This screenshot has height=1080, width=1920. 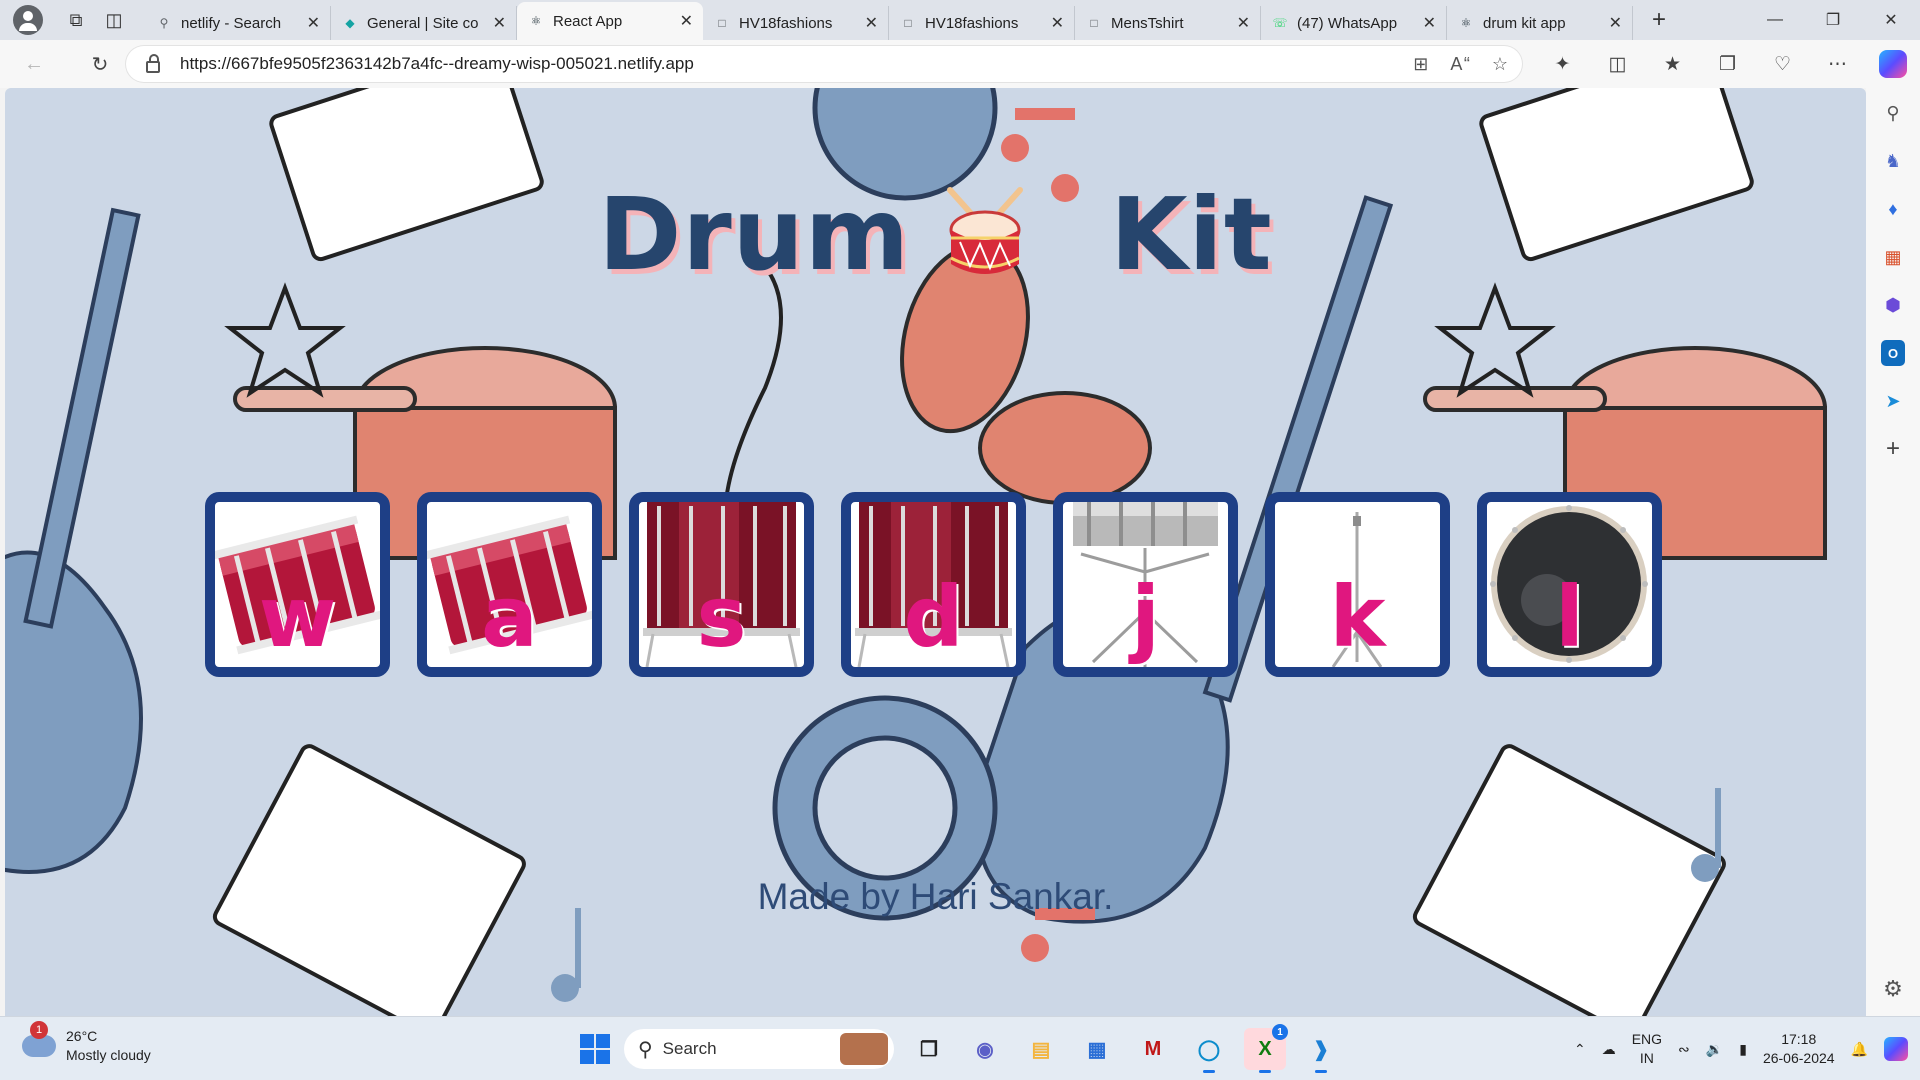 What do you see at coordinates (935, 896) in the screenshot?
I see `footer-credit: Made by Hari Sankar.` at bounding box center [935, 896].